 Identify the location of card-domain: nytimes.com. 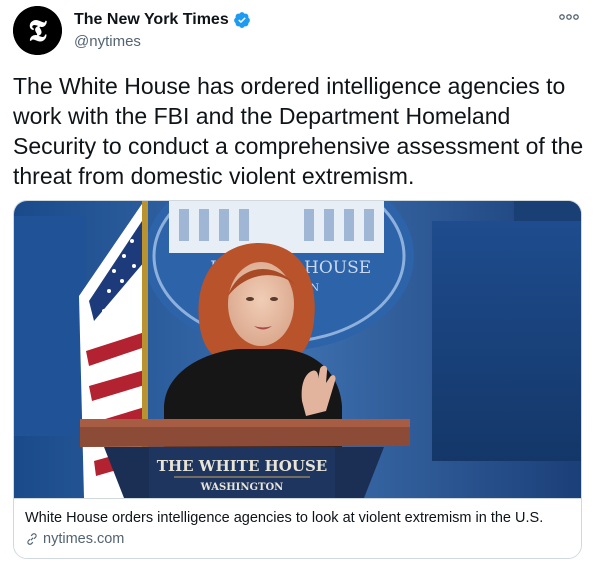
(74, 539).